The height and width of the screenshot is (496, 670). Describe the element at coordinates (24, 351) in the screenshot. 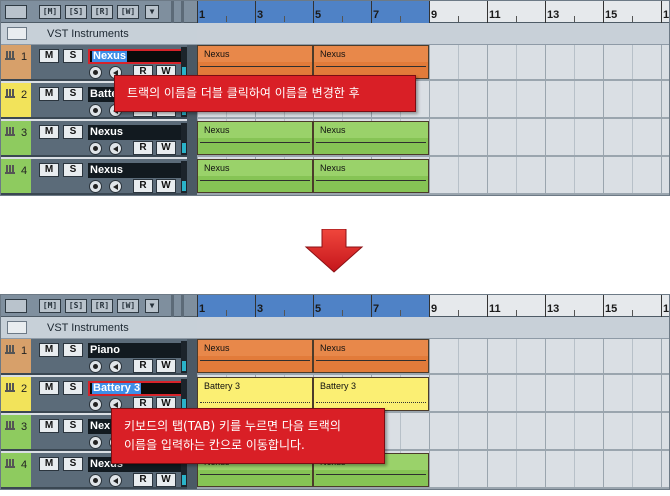

I see `track-number: 1` at that location.